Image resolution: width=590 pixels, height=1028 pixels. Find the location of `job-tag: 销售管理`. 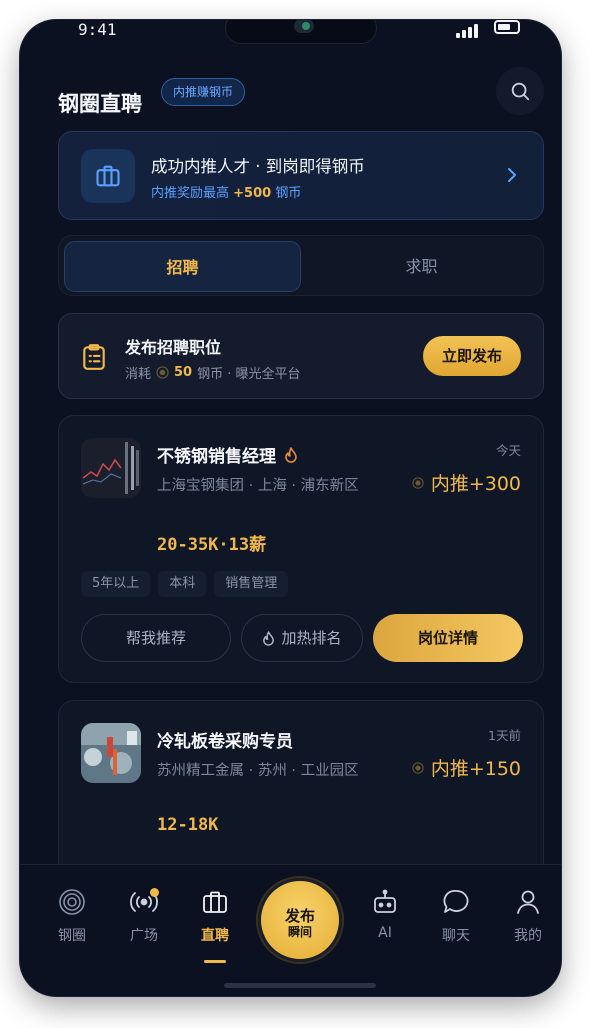

job-tag: 销售管理 is located at coordinates (251, 584).